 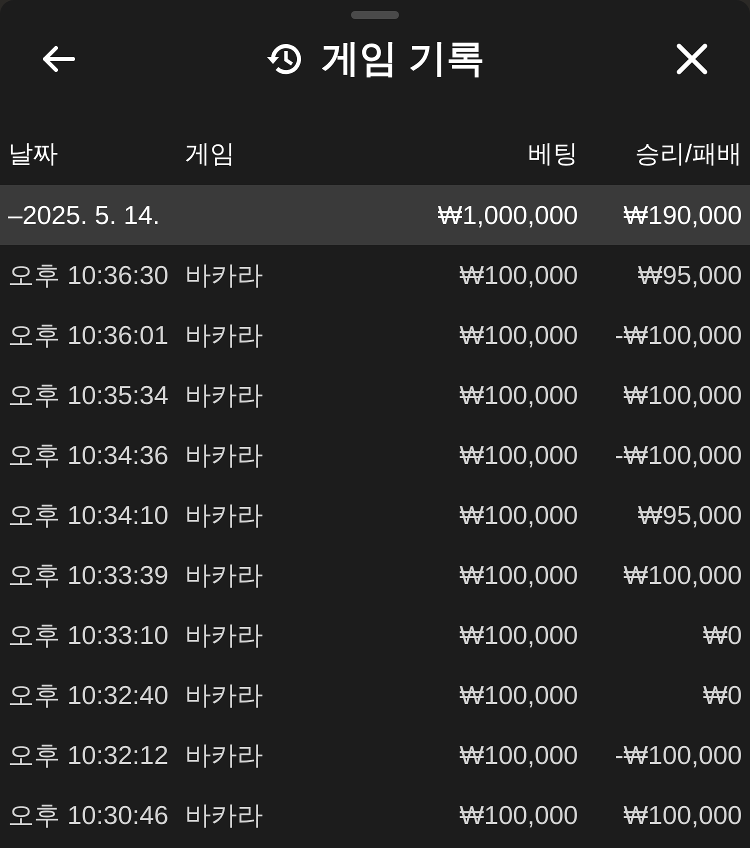 I want to click on table-cell: 오후 10:34:36, so click(x=88, y=455).